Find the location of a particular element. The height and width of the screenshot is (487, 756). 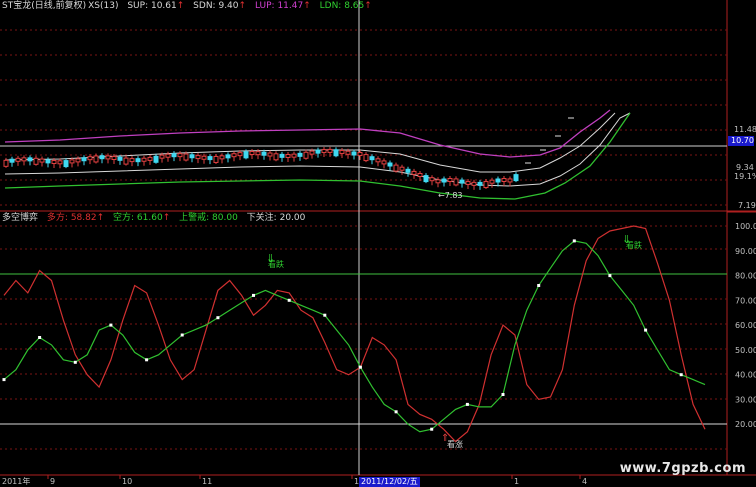

x-axis-label: 11 is located at coordinates (207, 481).